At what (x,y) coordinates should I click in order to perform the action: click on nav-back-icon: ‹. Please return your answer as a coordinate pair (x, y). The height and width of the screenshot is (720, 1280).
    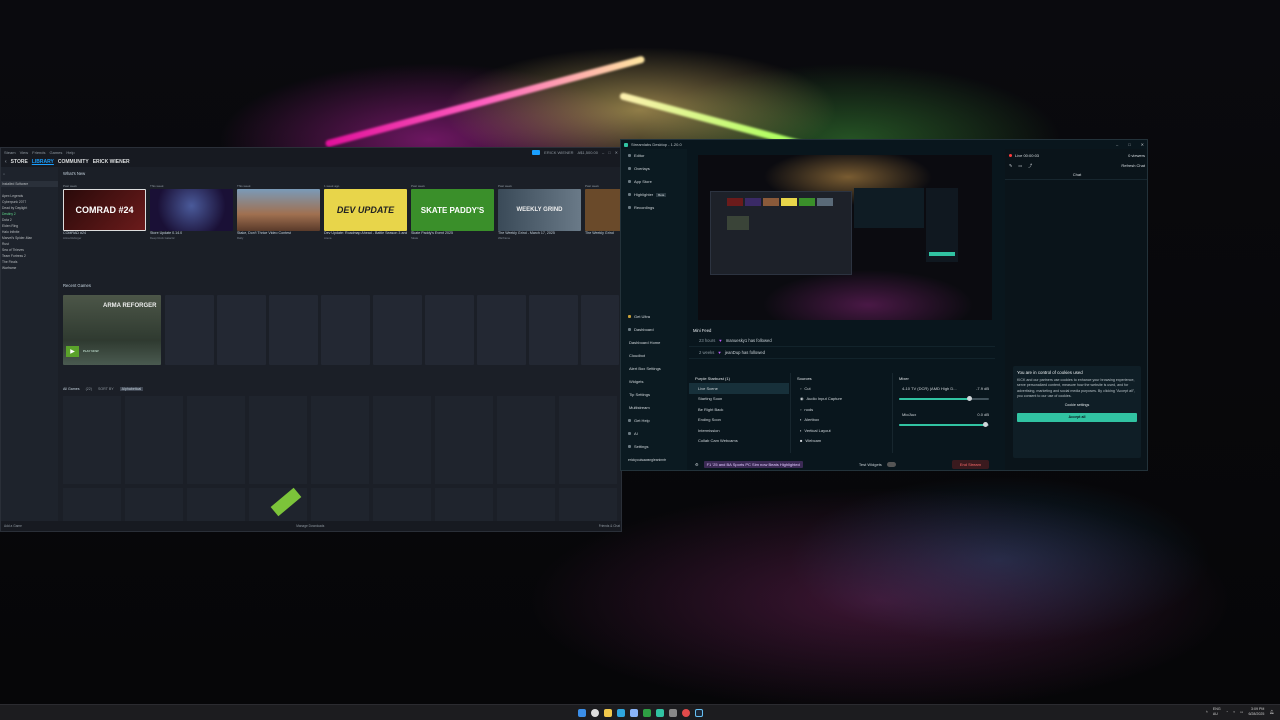
    Looking at the image, I should click on (6, 162).